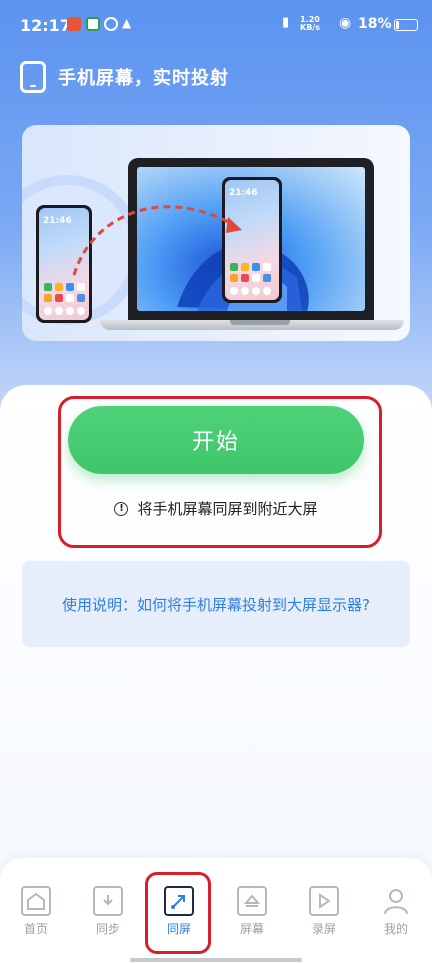 This screenshot has height=964, width=432. Describe the element at coordinates (57, 221) in the screenshot. I see `phone-time: 21:46` at that location.